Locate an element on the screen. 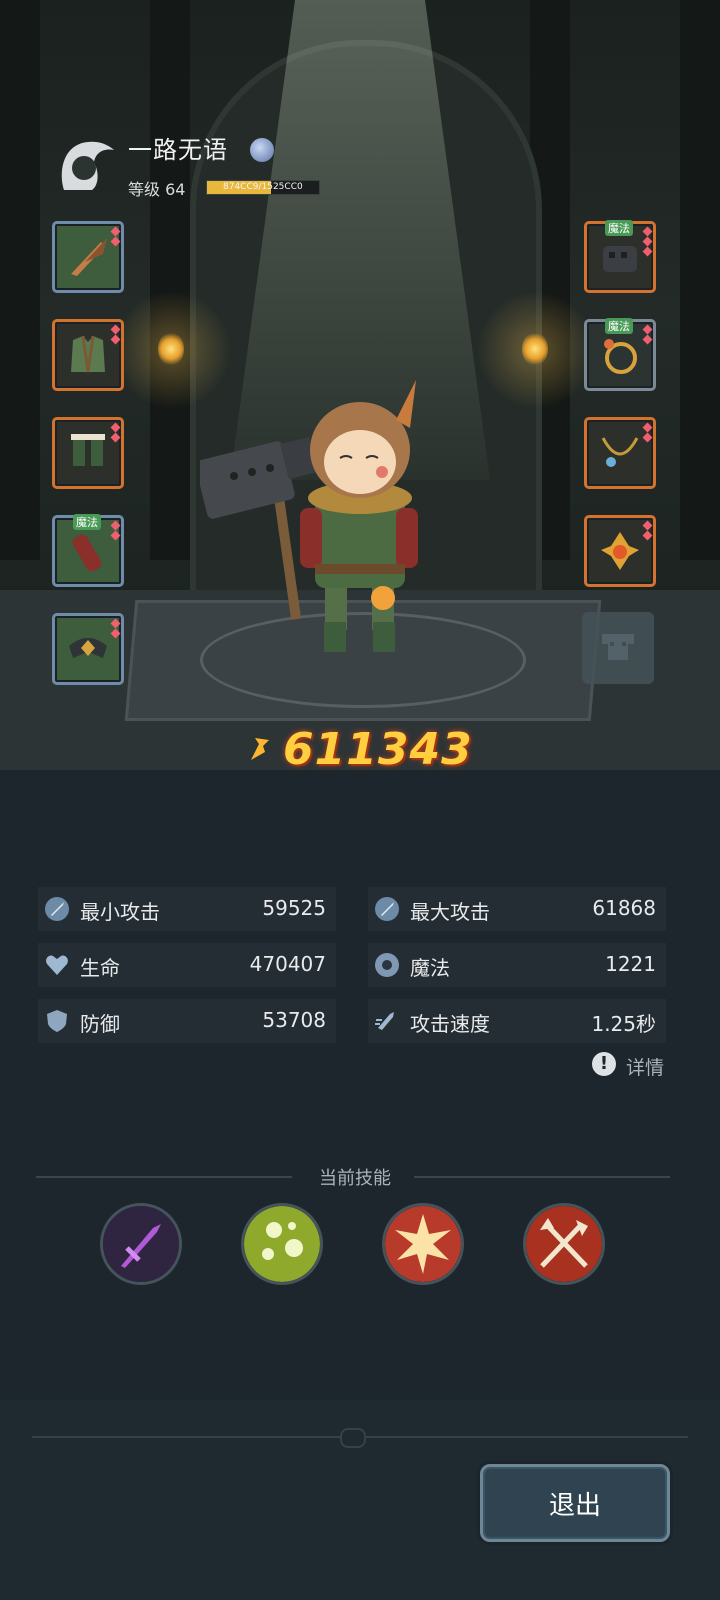 This screenshot has width=720, height=1600. extra-slot-locked is located at coordinates (618, 648).